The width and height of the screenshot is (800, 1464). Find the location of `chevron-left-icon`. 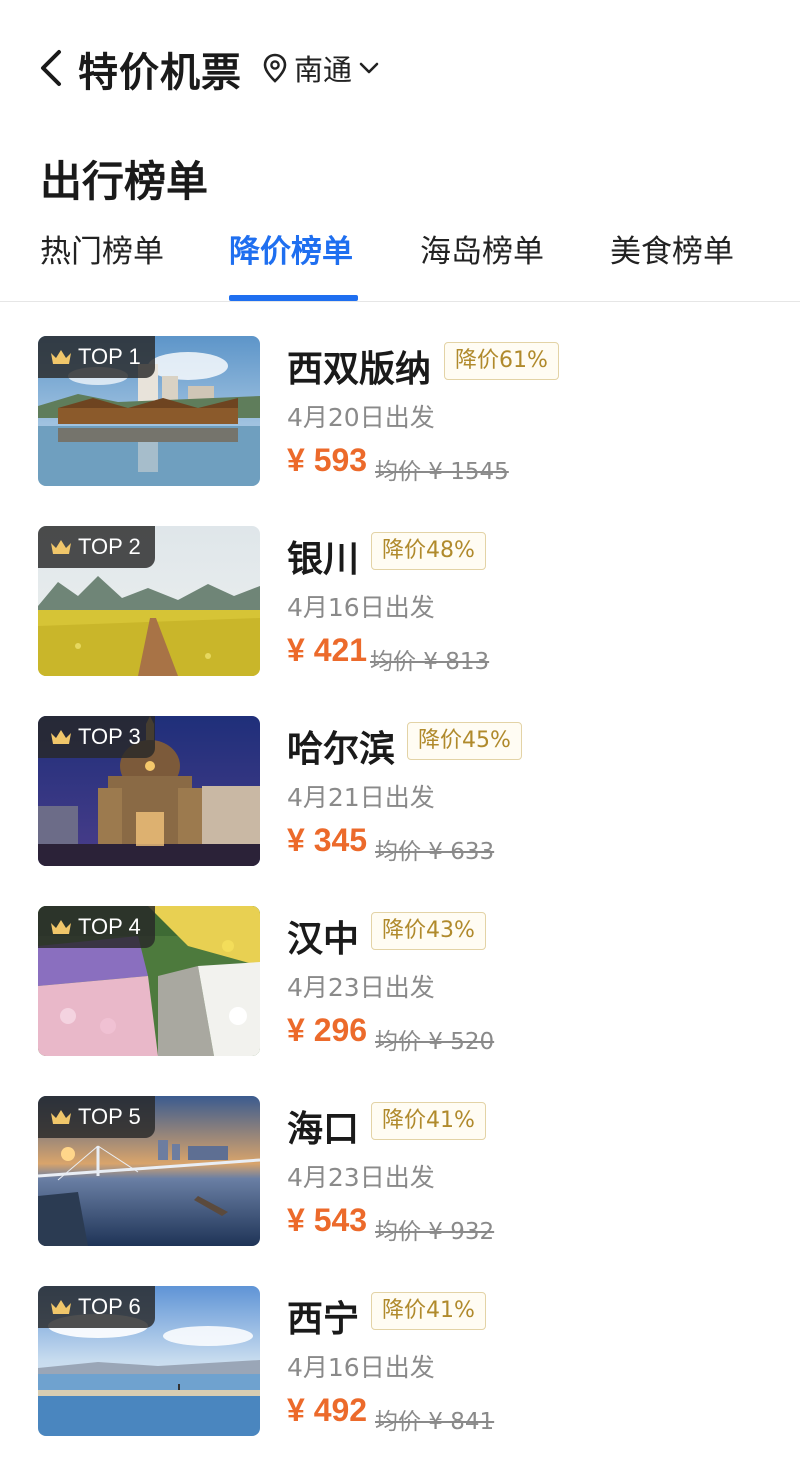

chevron-left-icon is located at coordinates (51, 68).